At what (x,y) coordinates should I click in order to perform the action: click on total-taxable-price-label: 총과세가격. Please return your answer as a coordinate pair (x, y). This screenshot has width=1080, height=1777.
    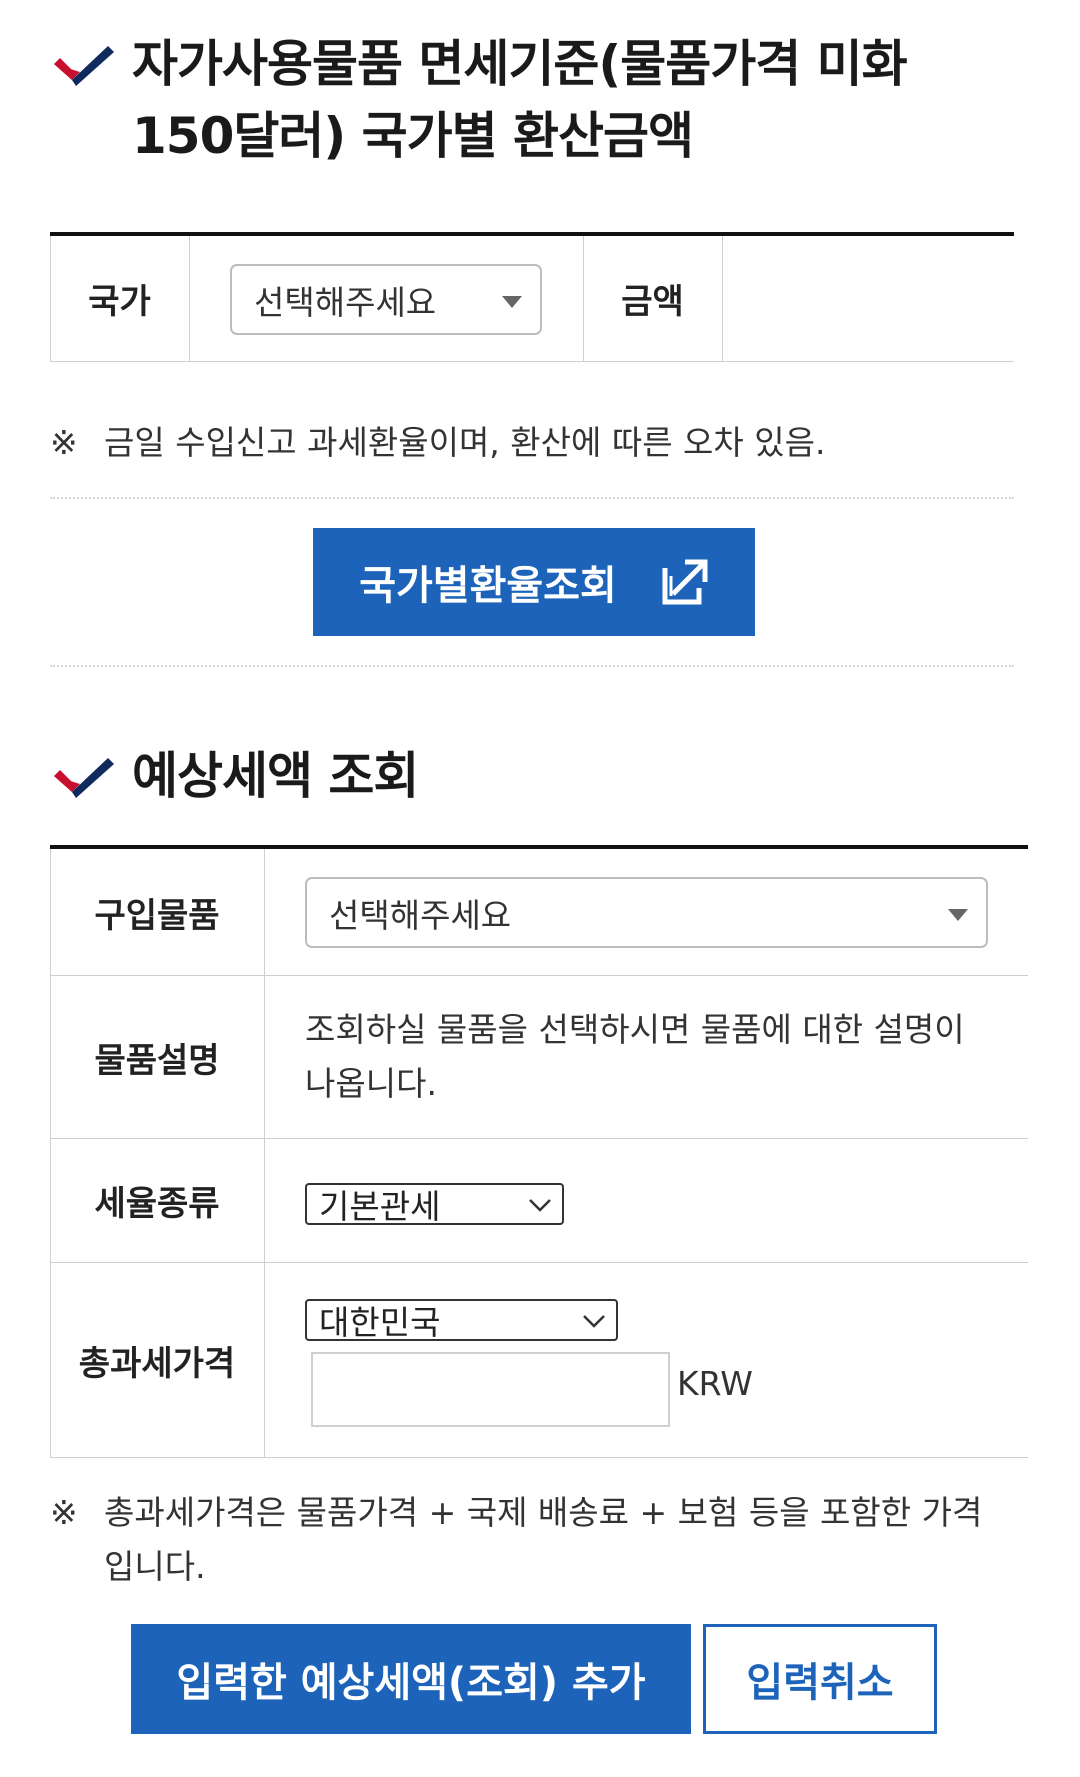
    Looking at the image, I should click on (157, 1363).